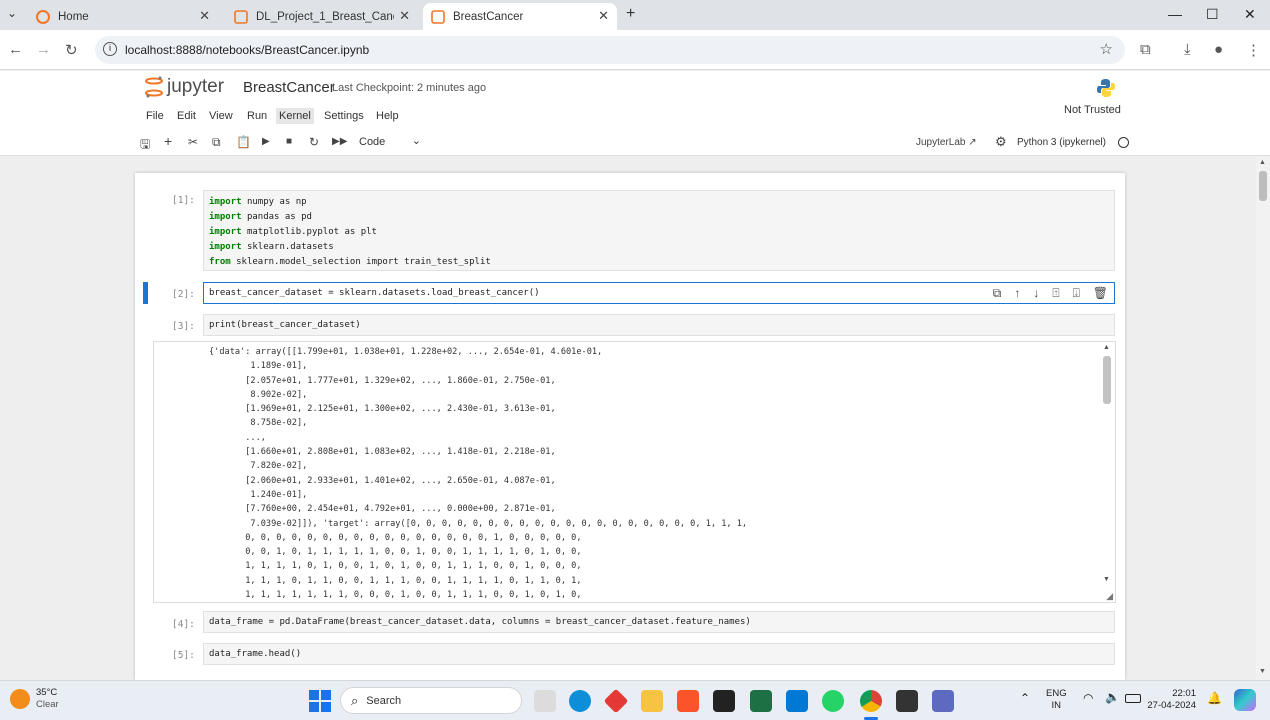 This screenshot has height=720, width=1270. I want to click on output-line: 1.240e-01],, so click(258, 494).